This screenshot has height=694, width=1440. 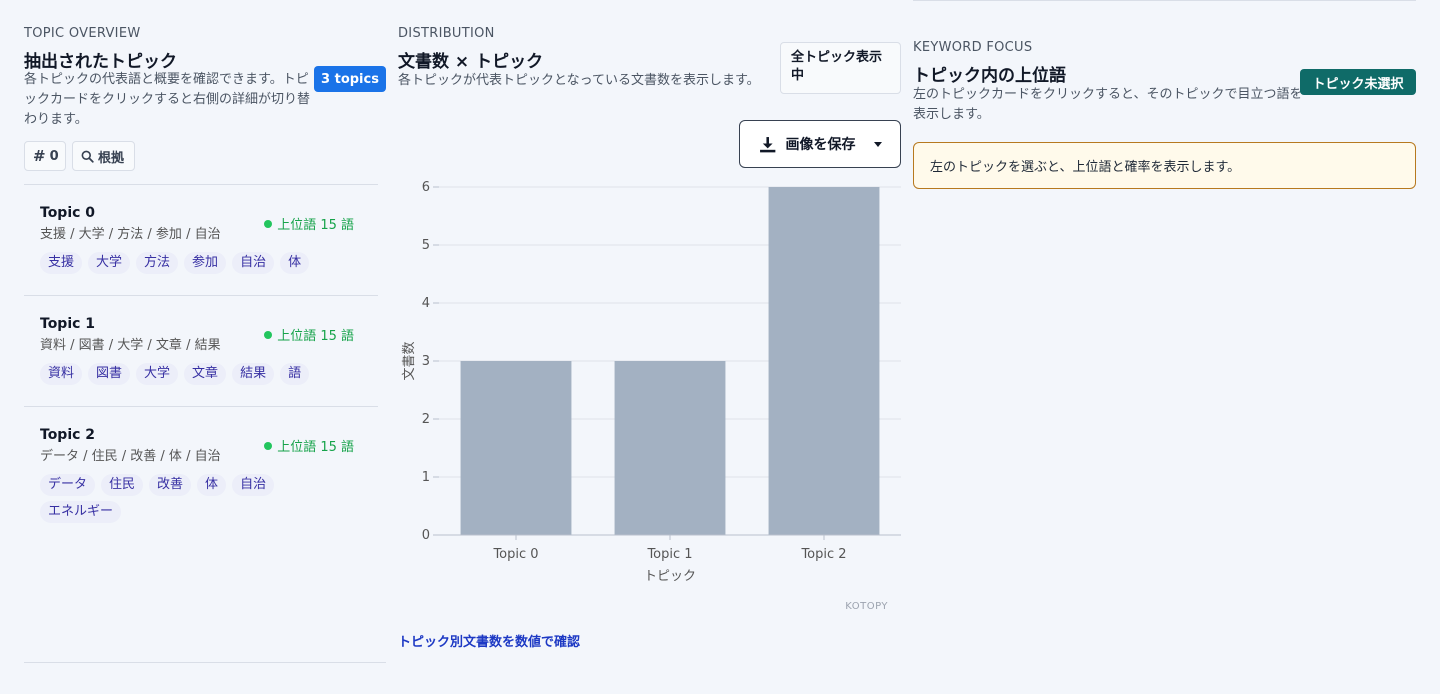 I want to click on keyword-chip: 支援, so click(x=61, y=263).